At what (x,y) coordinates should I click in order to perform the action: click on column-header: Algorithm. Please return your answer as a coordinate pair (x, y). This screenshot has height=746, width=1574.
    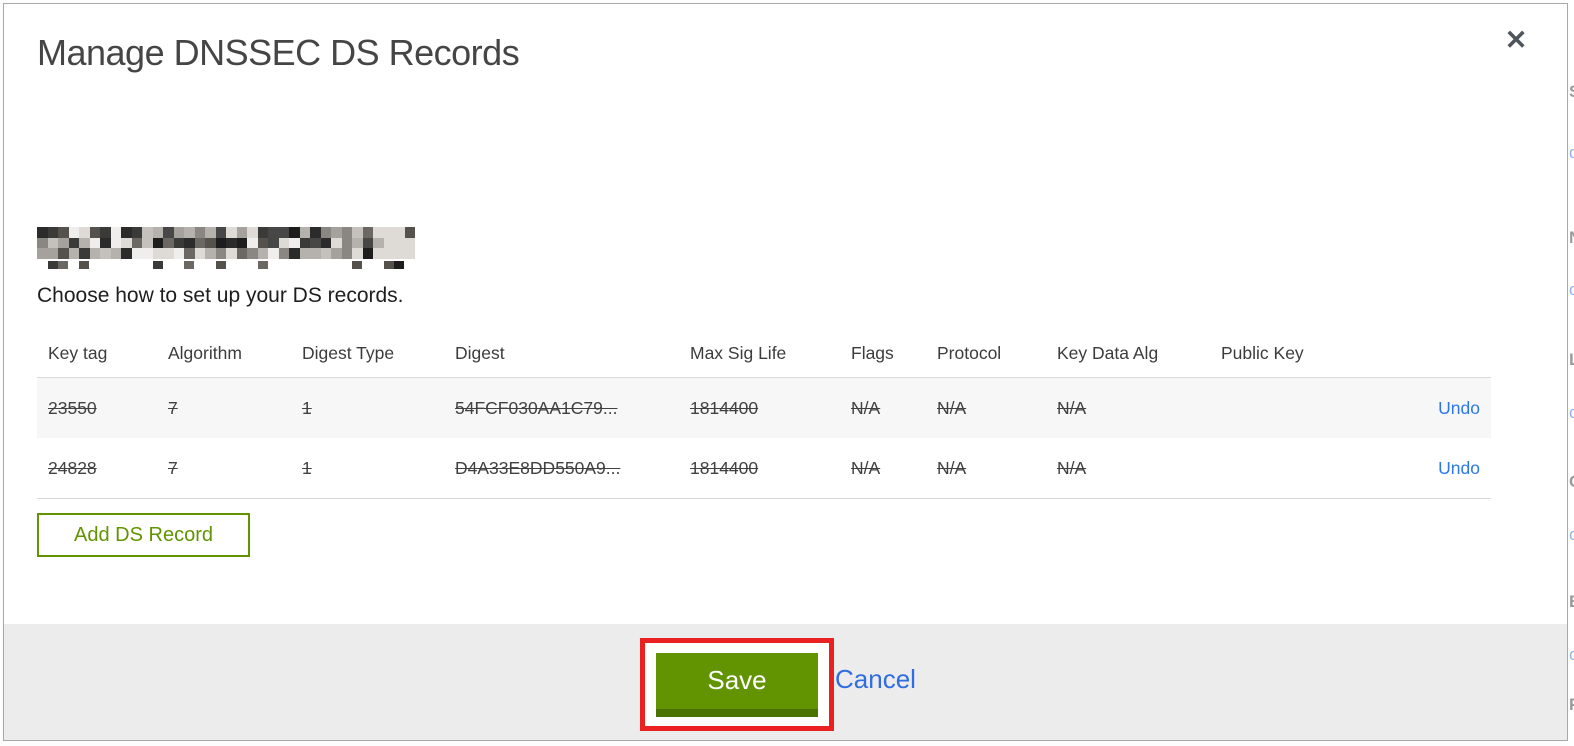
    Looking at the image, I should click on (205, 353).